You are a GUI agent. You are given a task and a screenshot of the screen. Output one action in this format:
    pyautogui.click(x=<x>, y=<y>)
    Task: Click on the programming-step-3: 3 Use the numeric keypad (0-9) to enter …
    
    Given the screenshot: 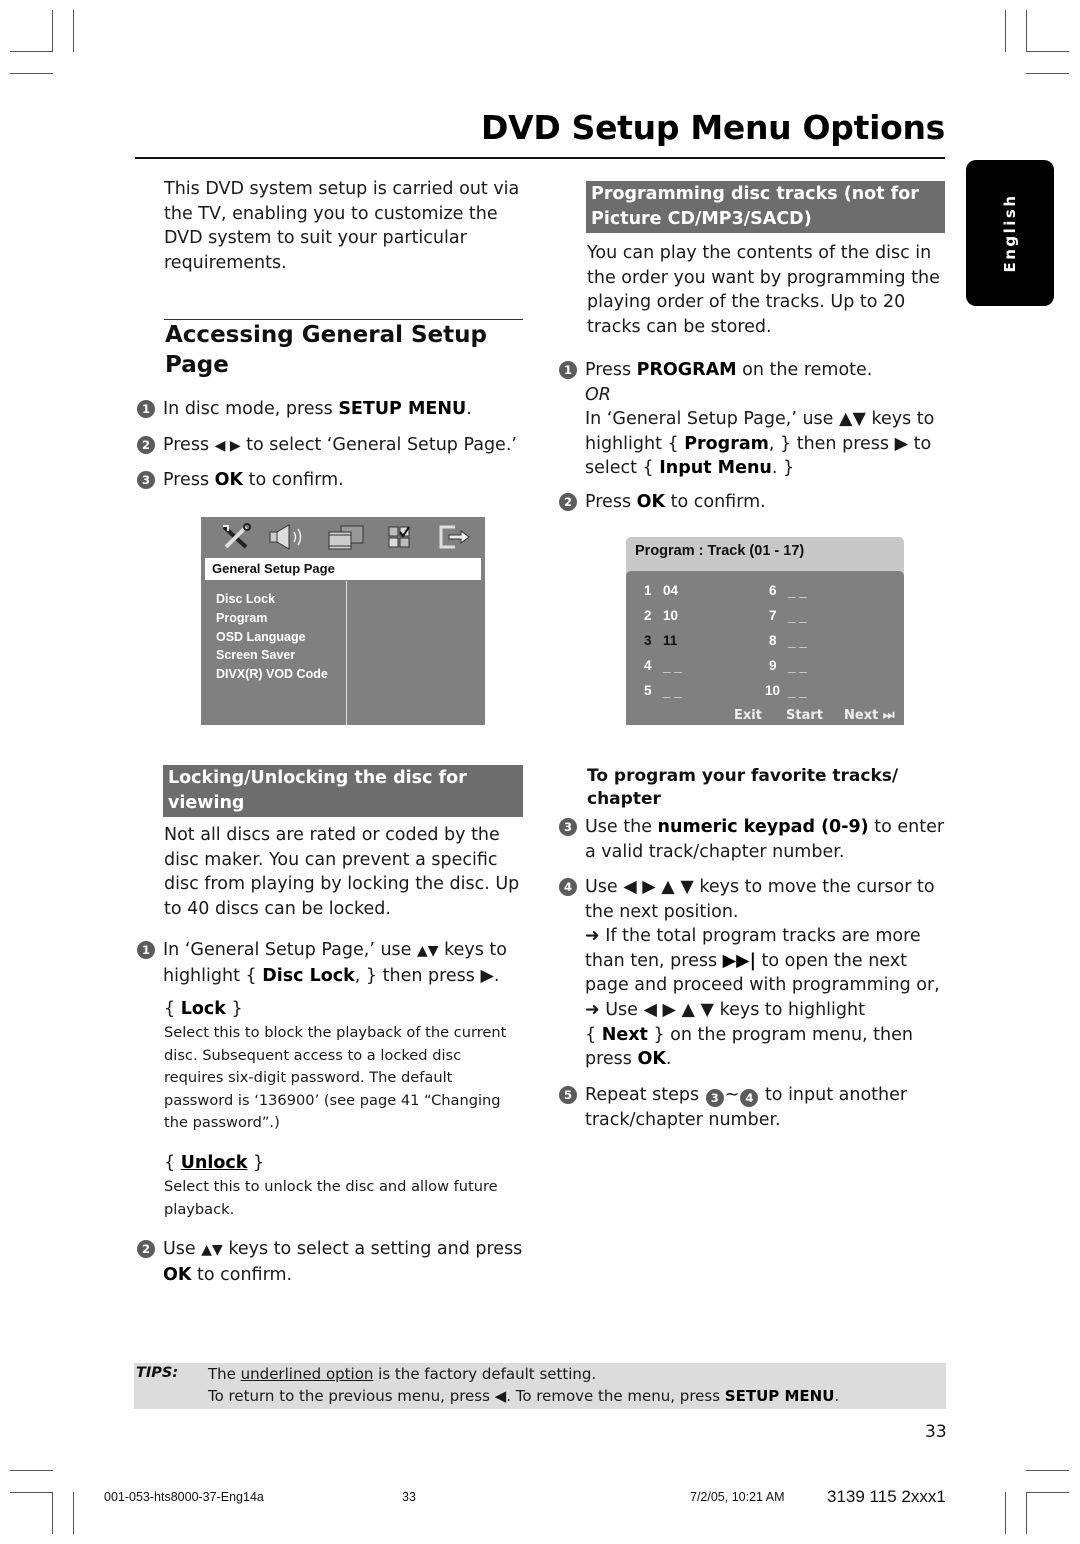 What is the action you would take?
    pyautogui.click(x=751, y=839)
    